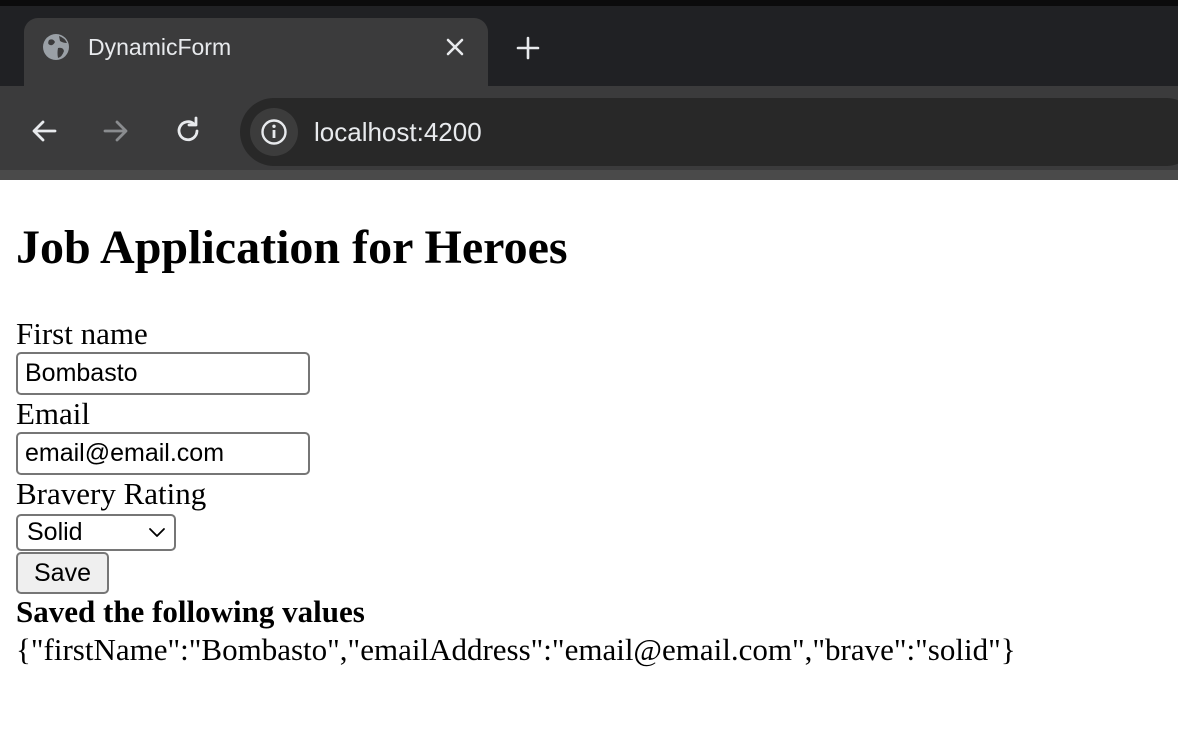 The height and width of the screenshot is (738, 1178). What do you see at coordinates (528, 48) in the screenshot?
I see `plus-icon` at bounding box center [528, 48].